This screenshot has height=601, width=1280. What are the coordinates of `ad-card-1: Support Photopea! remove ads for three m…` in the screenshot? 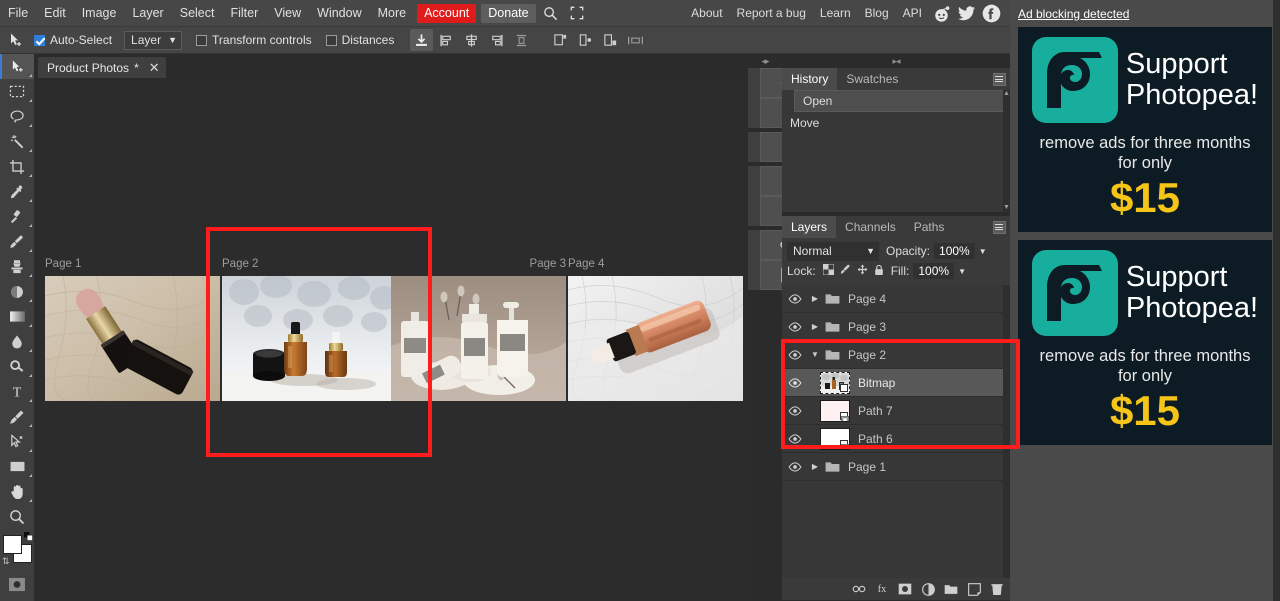 It's located at (1145, 129).